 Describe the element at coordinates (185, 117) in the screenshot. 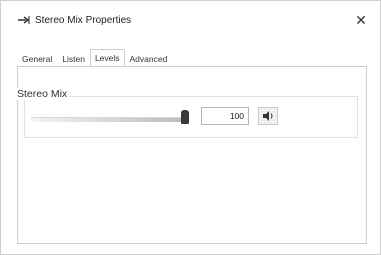

I see `volume-slider-thumb` at that location.